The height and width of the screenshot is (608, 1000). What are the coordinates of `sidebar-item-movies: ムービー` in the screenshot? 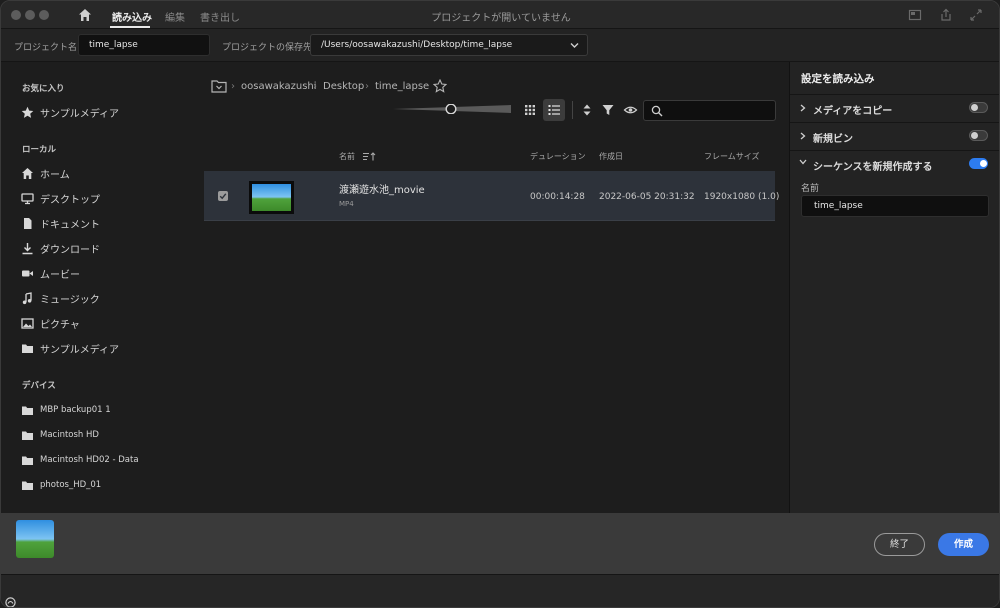 It's located at (106, 273).